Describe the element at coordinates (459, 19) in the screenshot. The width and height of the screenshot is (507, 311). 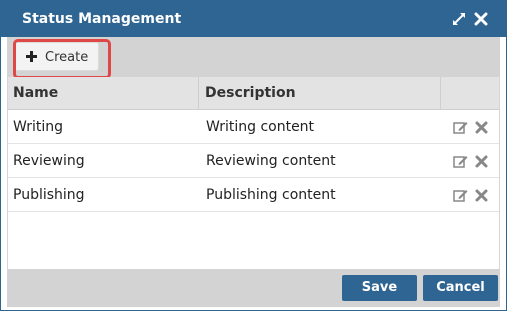
I see `maximize-icon` at that location.